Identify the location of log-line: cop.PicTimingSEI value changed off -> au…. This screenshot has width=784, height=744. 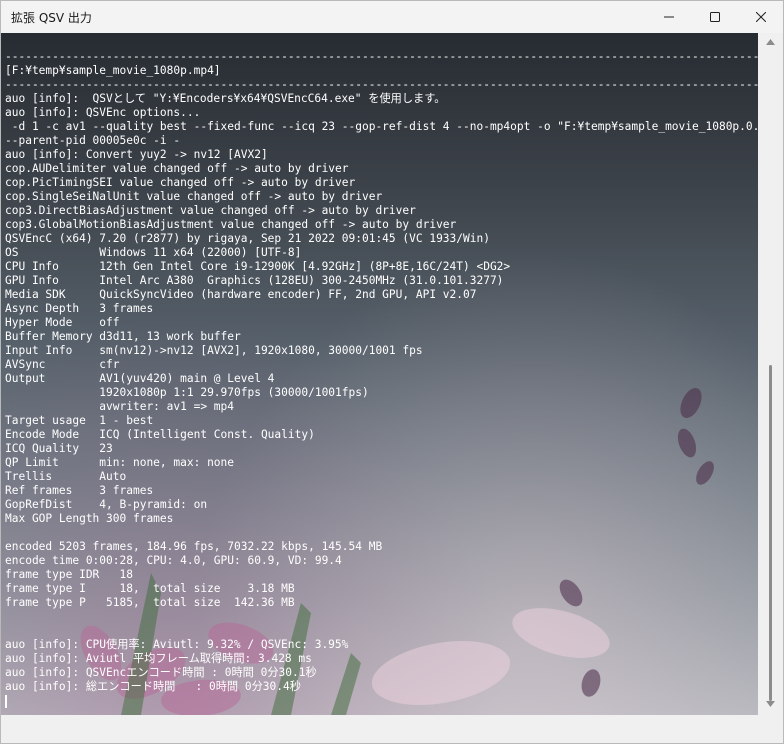
(180, 182).